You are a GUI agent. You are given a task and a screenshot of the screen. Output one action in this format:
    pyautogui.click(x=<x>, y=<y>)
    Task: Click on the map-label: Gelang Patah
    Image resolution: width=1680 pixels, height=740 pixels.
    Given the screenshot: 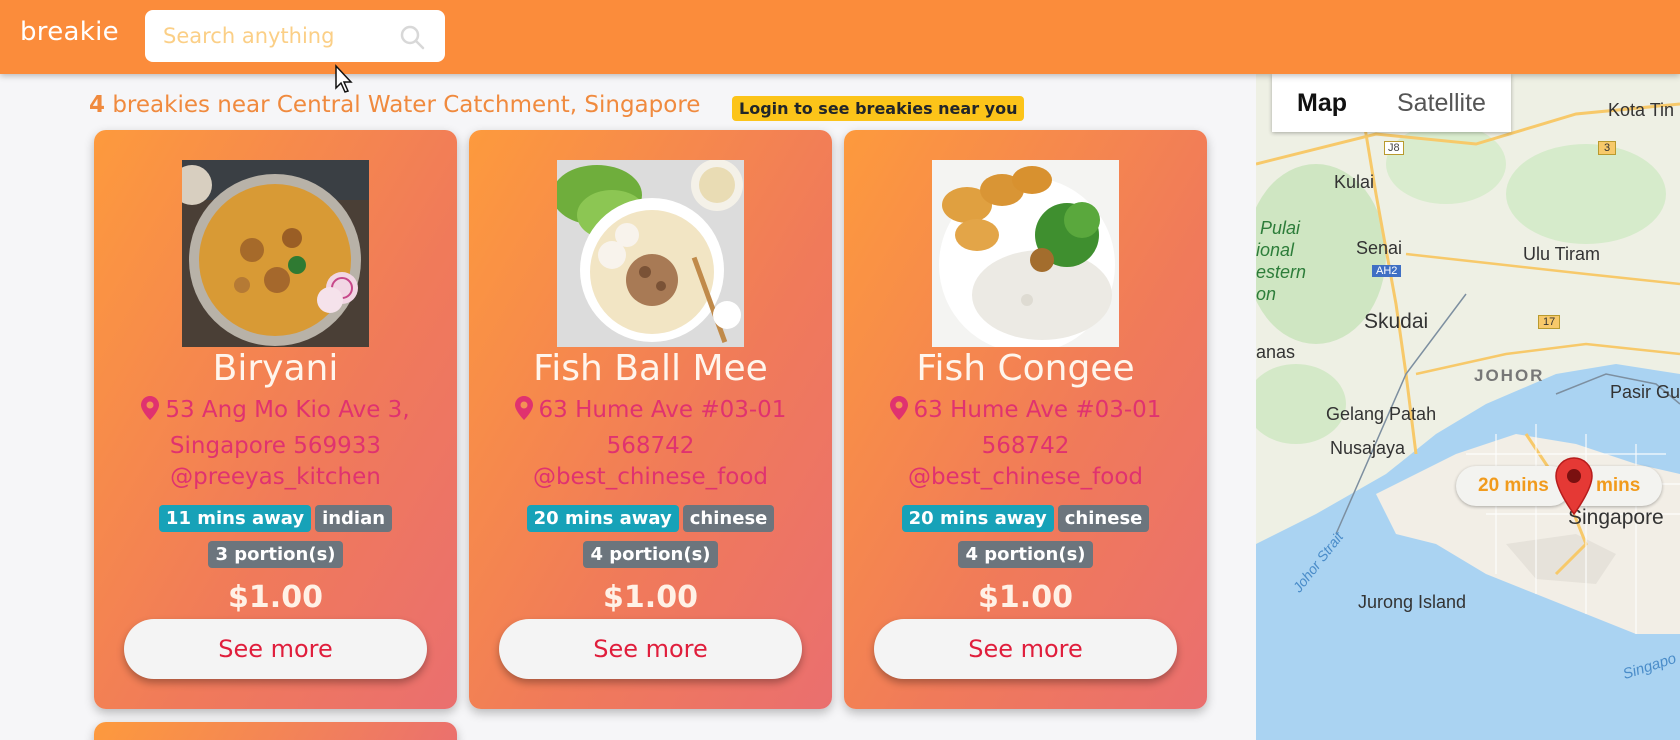 What is the action you would take?
    pyautogui.click(x=1381, y=414)
    